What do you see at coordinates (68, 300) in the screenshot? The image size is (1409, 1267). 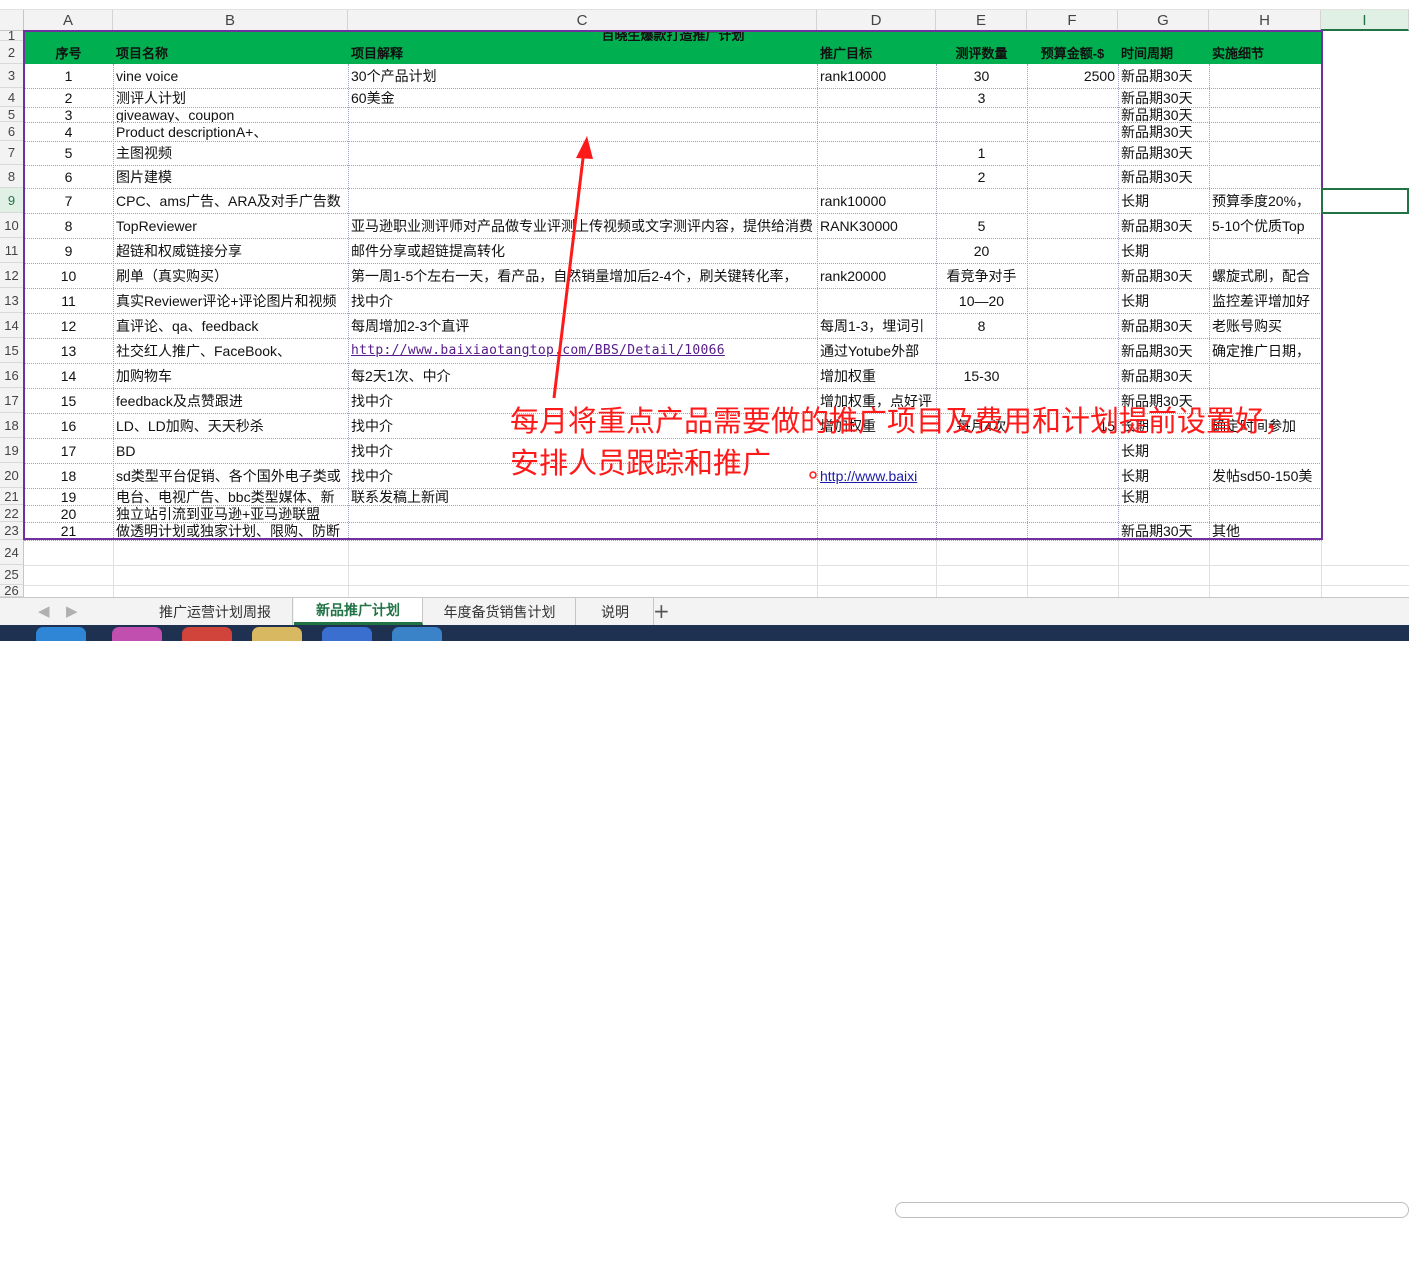 I see `table-cell-a-row13: 11` at bounding box center [68, 300].